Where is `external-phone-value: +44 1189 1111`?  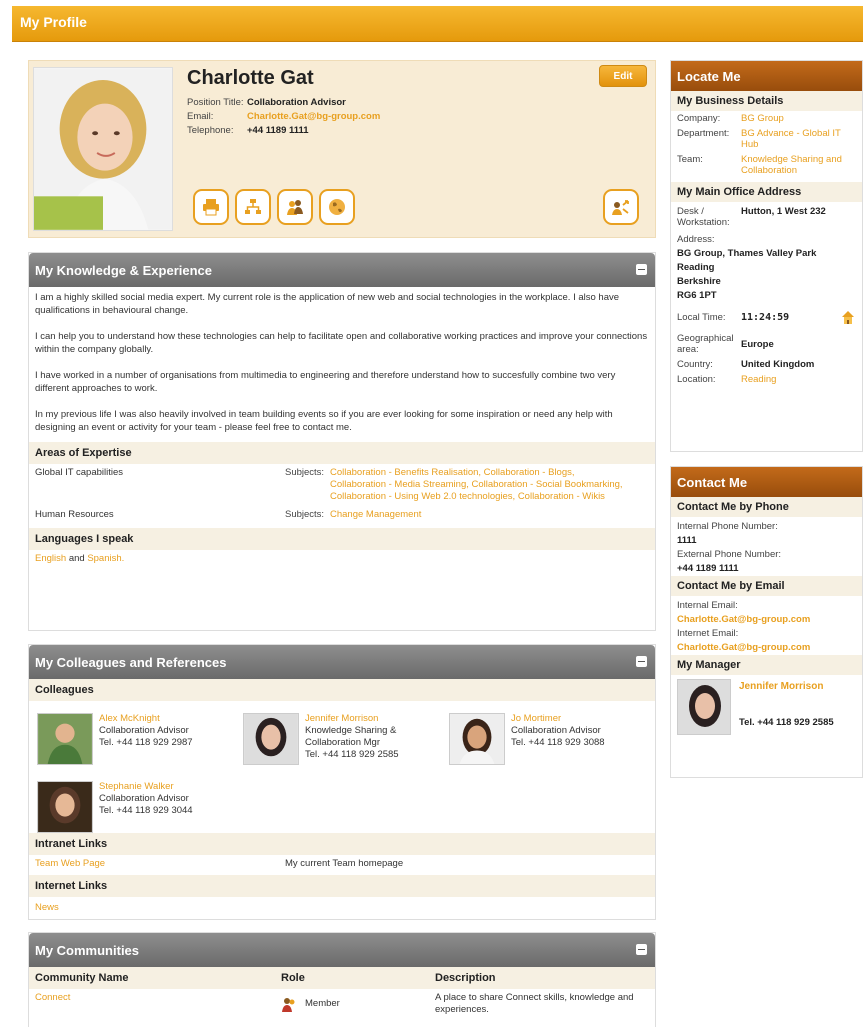 external-phone-value: +44 1189 1111 is located at coordinates (708, 568).